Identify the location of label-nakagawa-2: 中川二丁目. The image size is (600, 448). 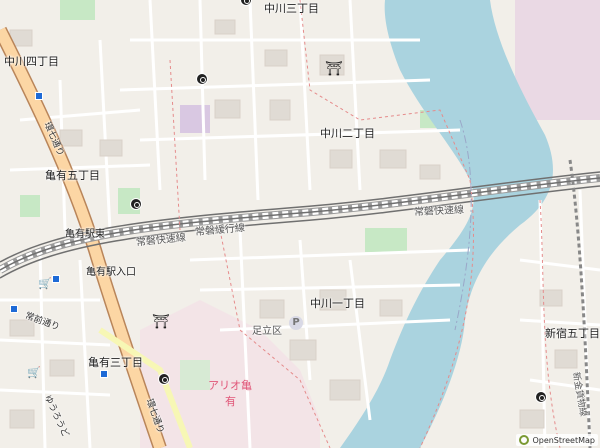
(347, 133).